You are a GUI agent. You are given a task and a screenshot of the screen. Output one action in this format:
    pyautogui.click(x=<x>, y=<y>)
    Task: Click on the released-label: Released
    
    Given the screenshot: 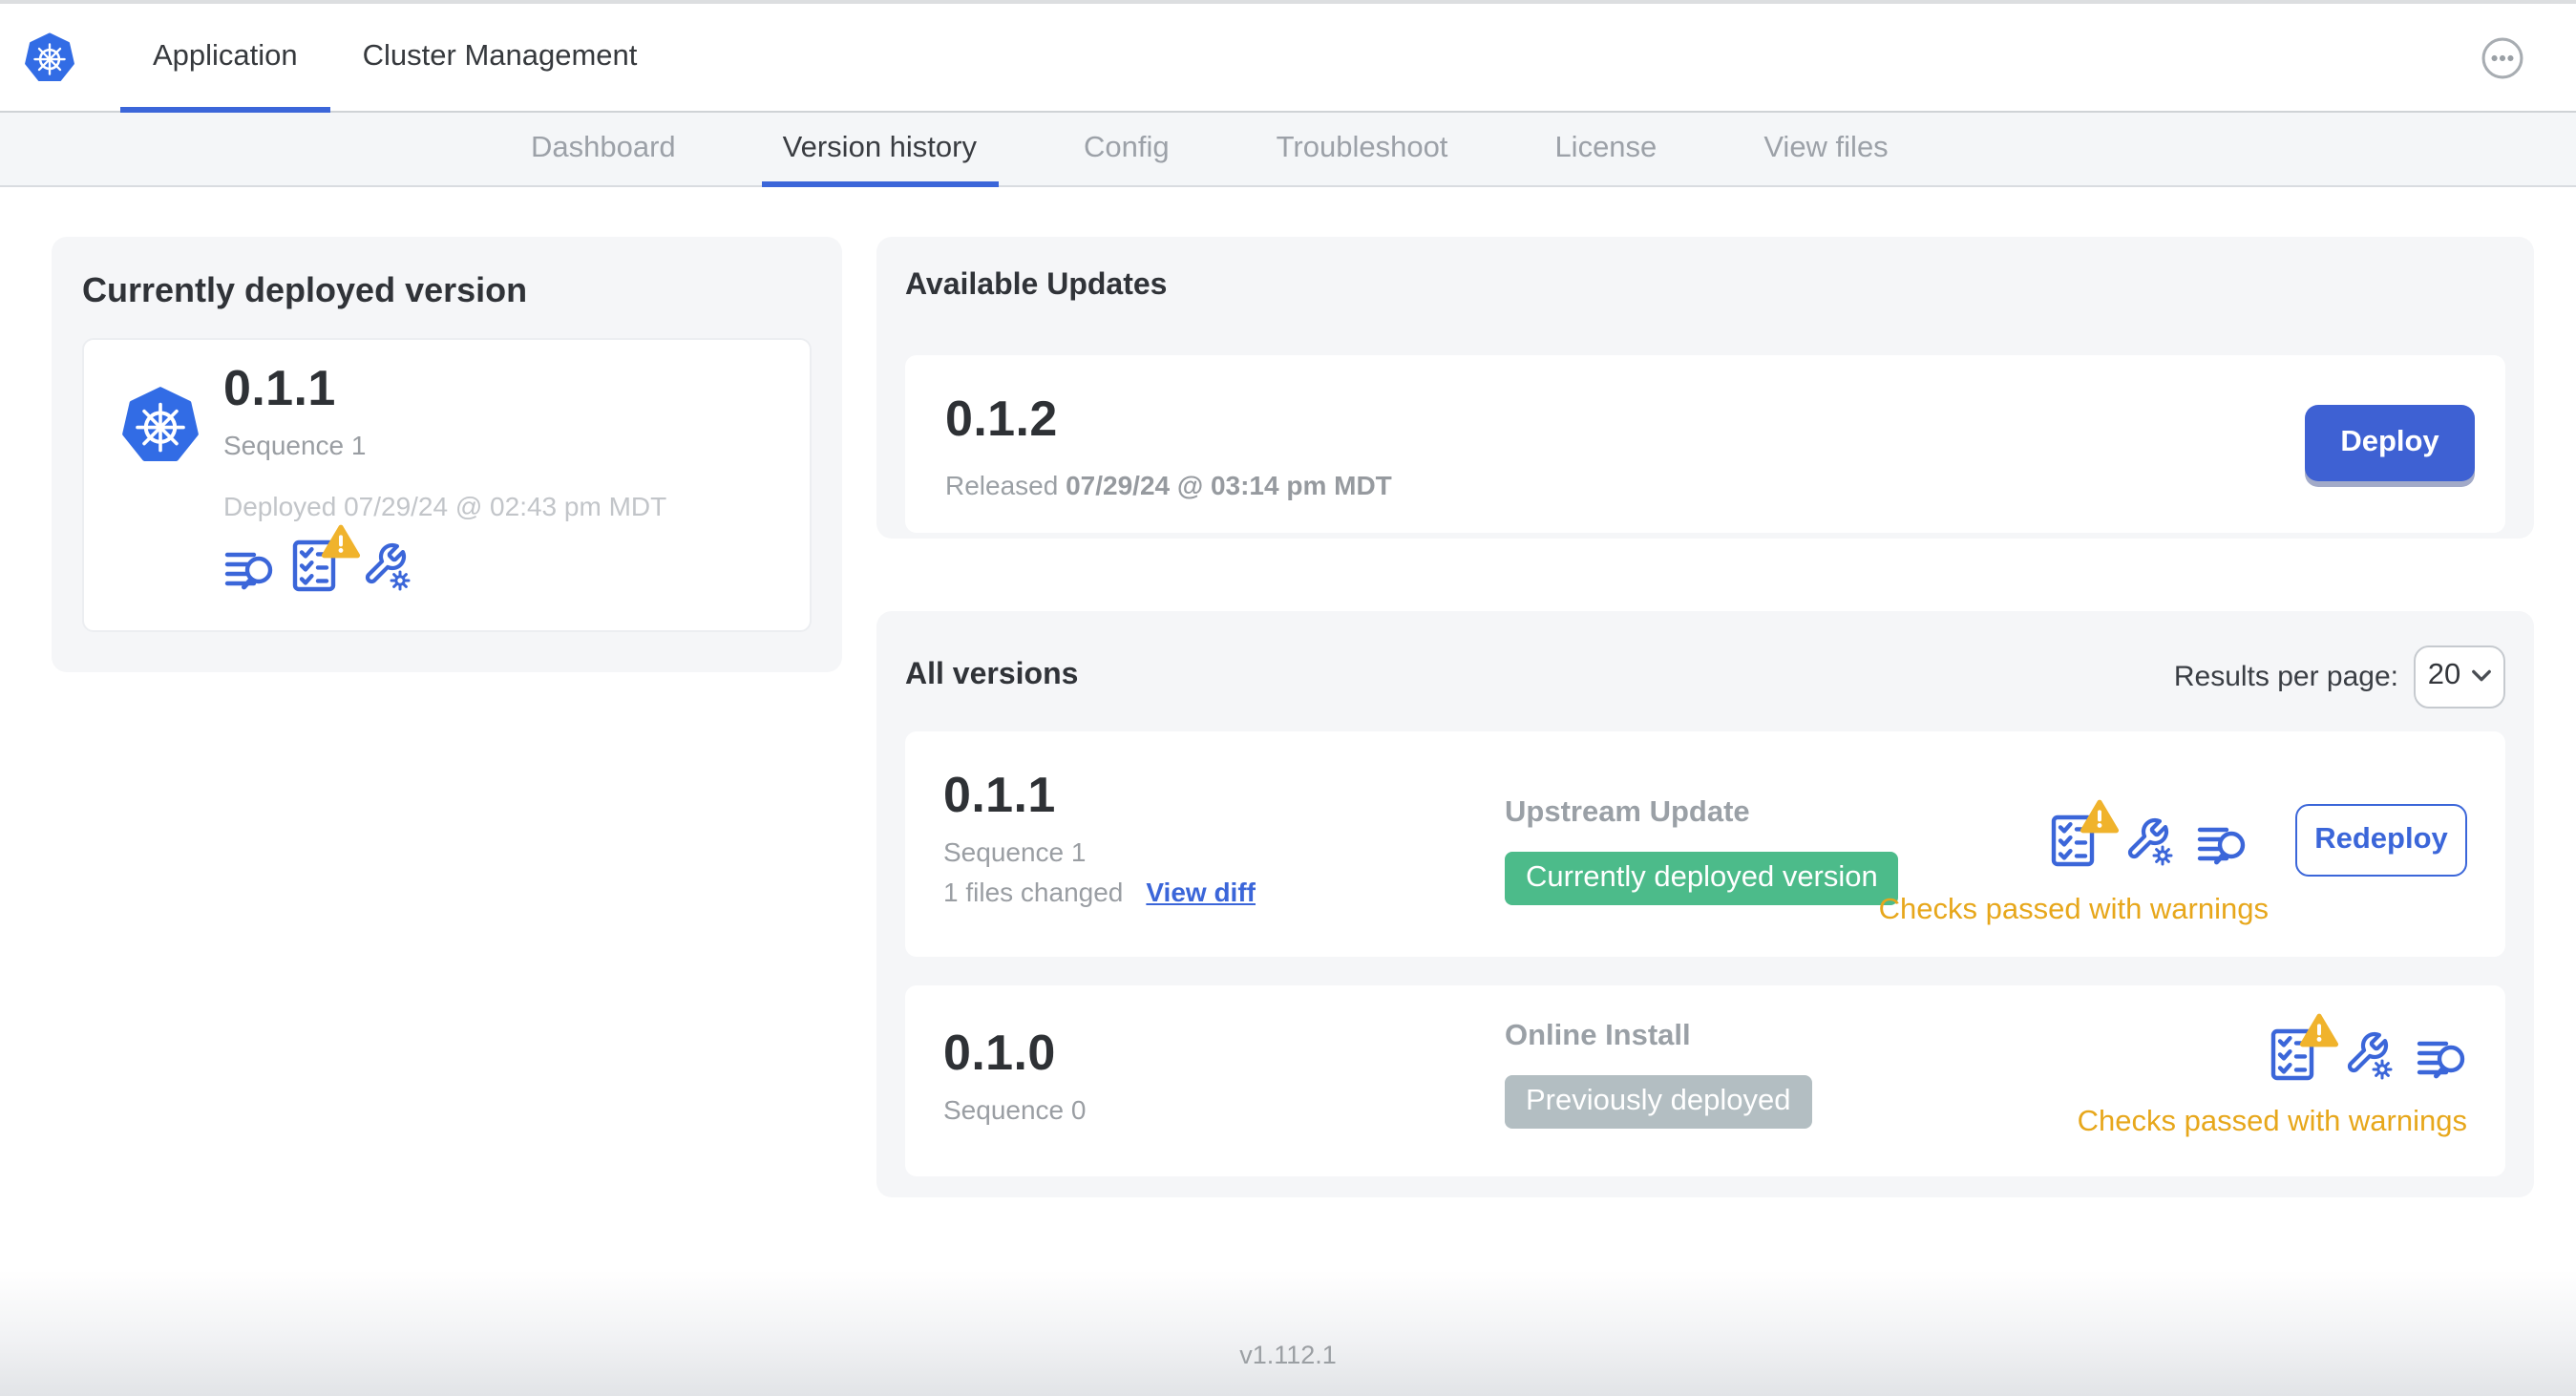 What is the action you would take?
    pyautogui.click(x=1002, y=484)
    